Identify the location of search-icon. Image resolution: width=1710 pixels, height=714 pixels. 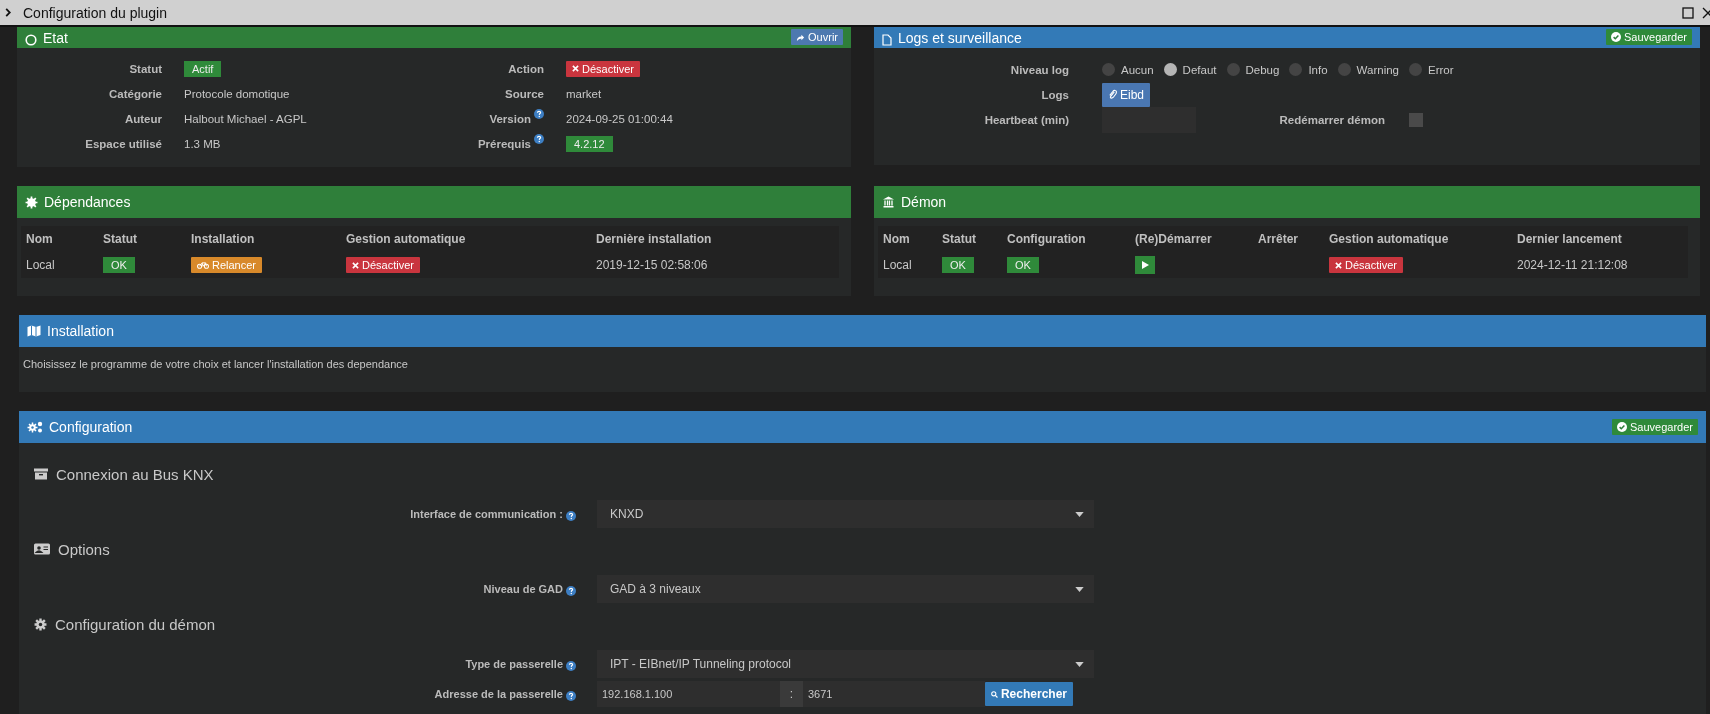
(994, 694).